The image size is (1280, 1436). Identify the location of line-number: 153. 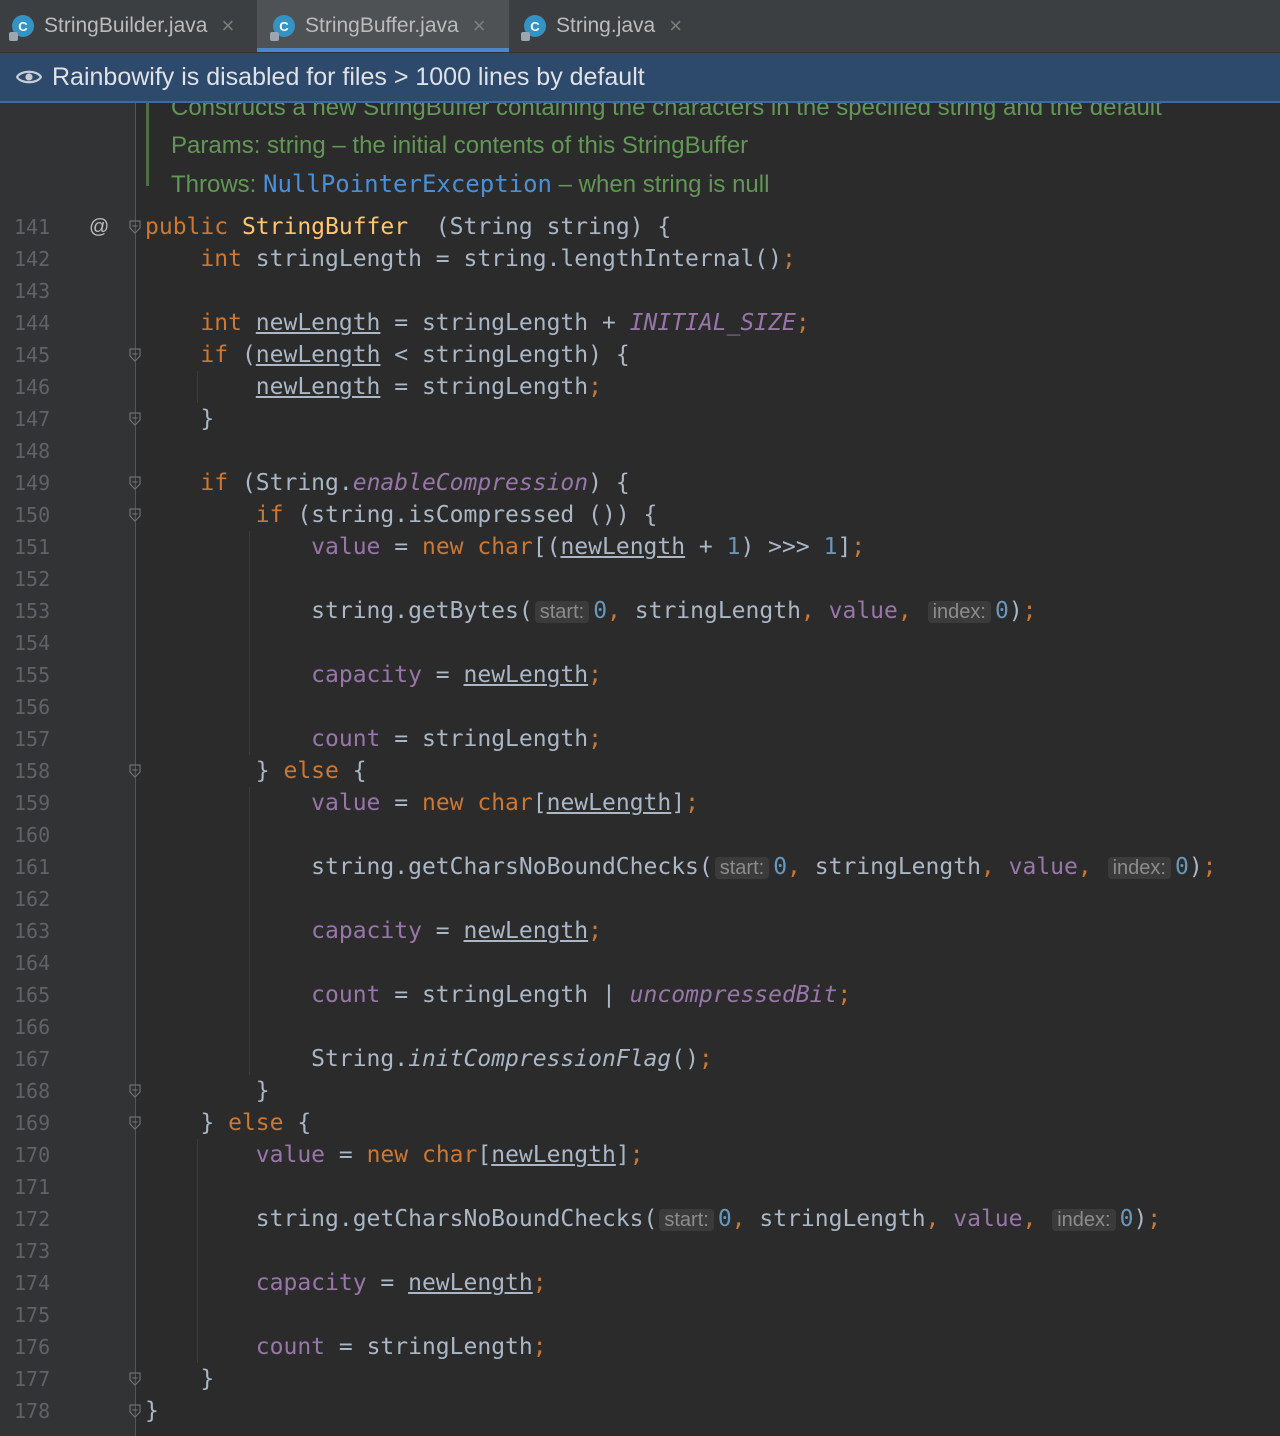
(32, 611).